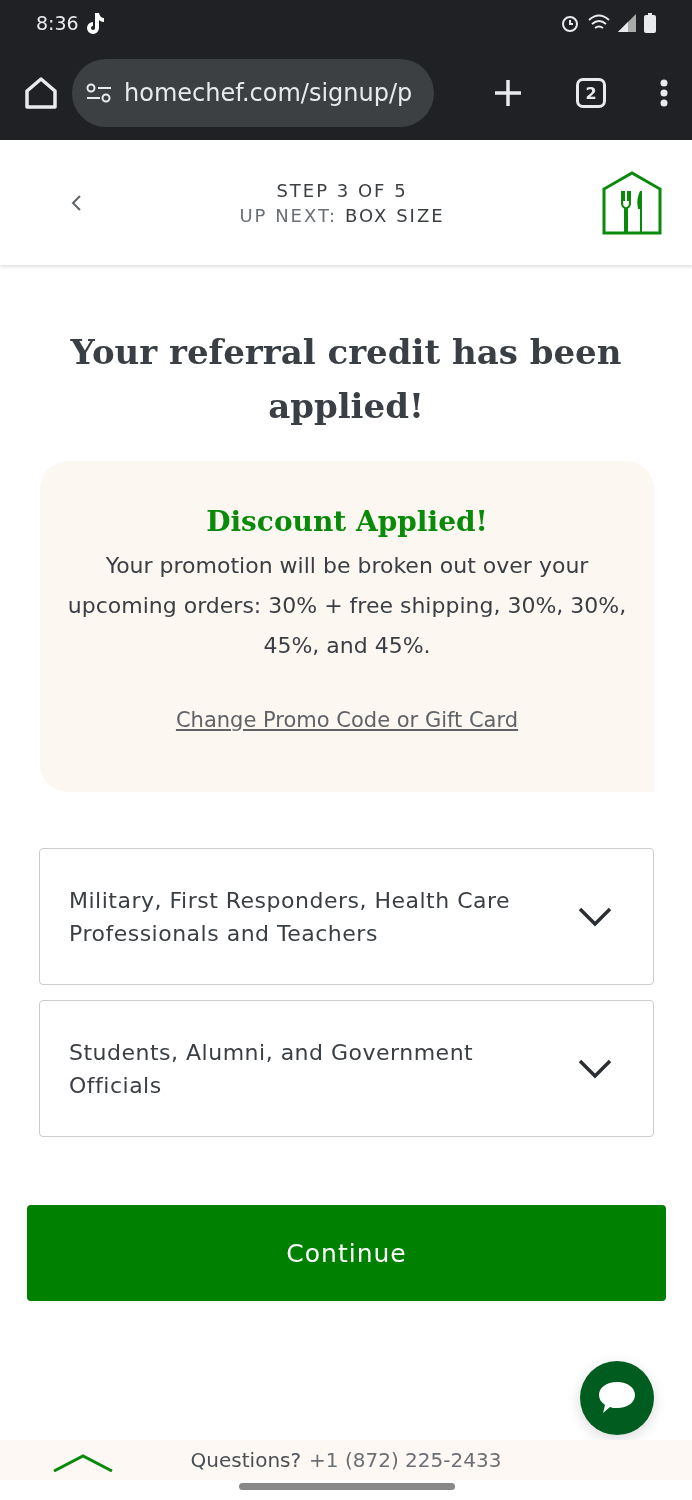  What do you see at coordinates (395, 215) in the screenshot?
I see `up-next-value: BOX SIZE` at bounding box center [395, 215].